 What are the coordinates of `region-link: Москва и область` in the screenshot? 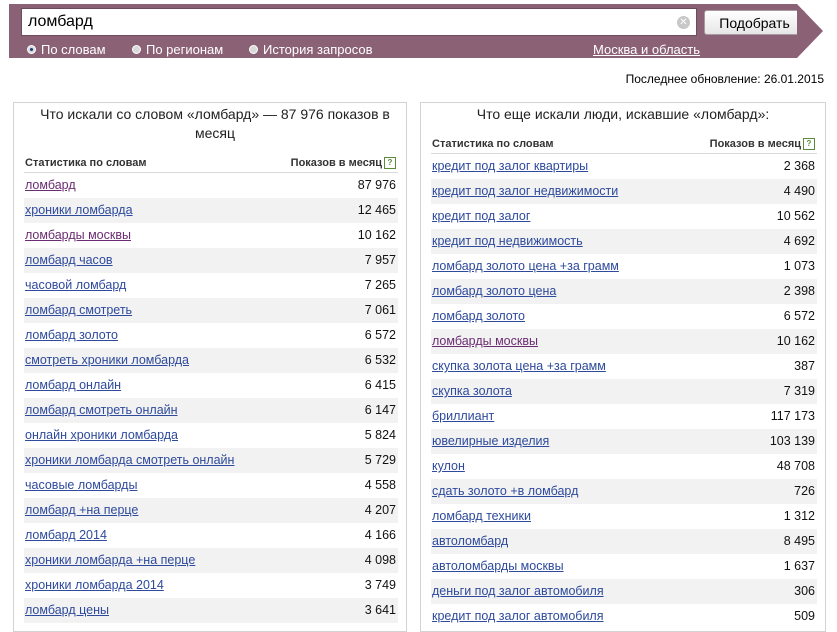 It's located at (646, 49).